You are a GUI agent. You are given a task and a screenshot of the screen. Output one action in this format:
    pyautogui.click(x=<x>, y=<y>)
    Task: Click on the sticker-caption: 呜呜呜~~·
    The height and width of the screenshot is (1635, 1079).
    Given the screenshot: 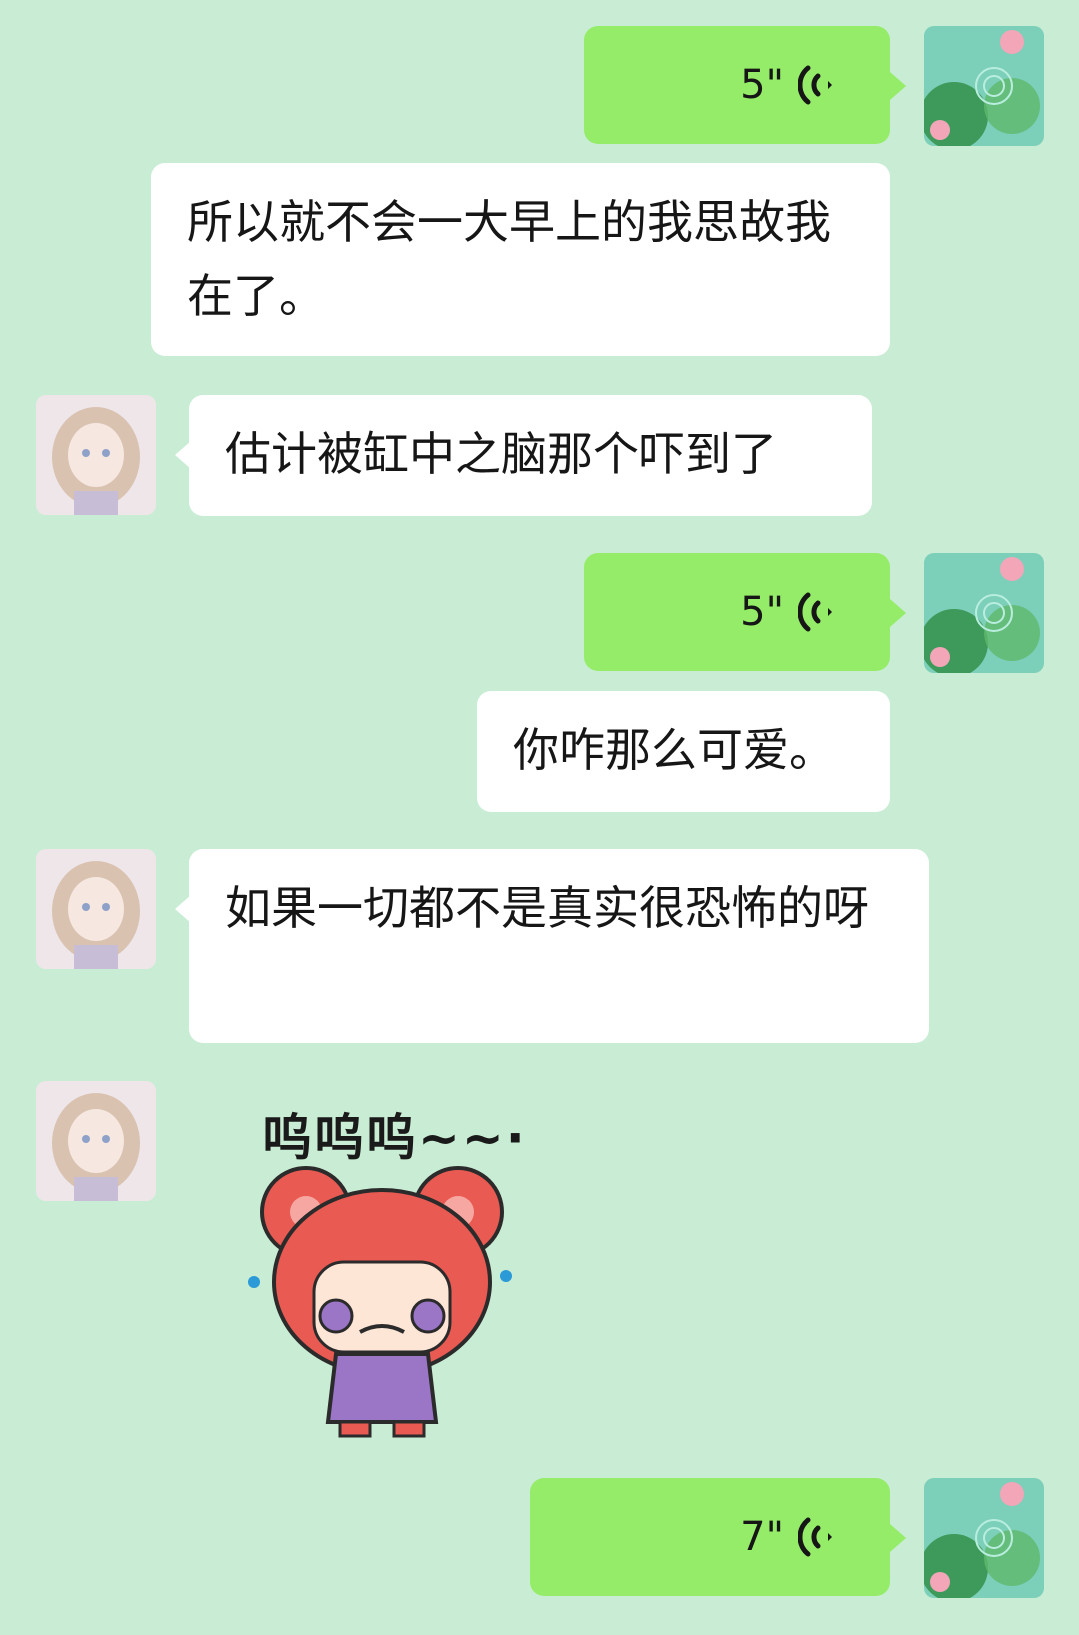 What is the action you would take?
    pyautogui.click(x=394, y=1138)
    